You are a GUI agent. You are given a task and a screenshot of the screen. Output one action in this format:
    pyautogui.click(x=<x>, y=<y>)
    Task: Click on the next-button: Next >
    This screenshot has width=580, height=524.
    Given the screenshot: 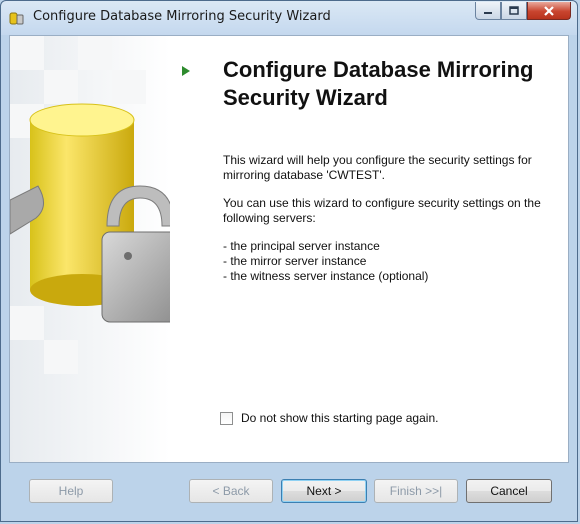 What is the action you would take?
    pyautogui.click(x=324, y=491)
    